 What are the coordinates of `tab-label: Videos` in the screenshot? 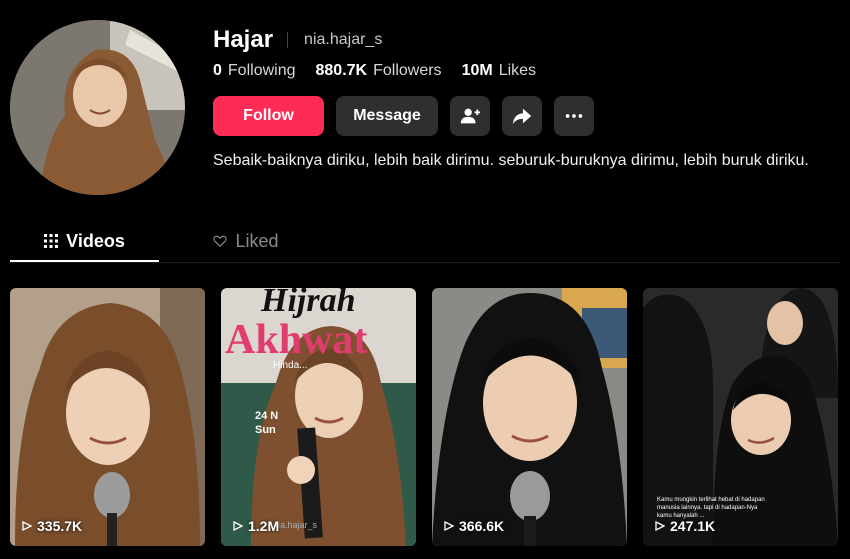 It's located at (95, 240).